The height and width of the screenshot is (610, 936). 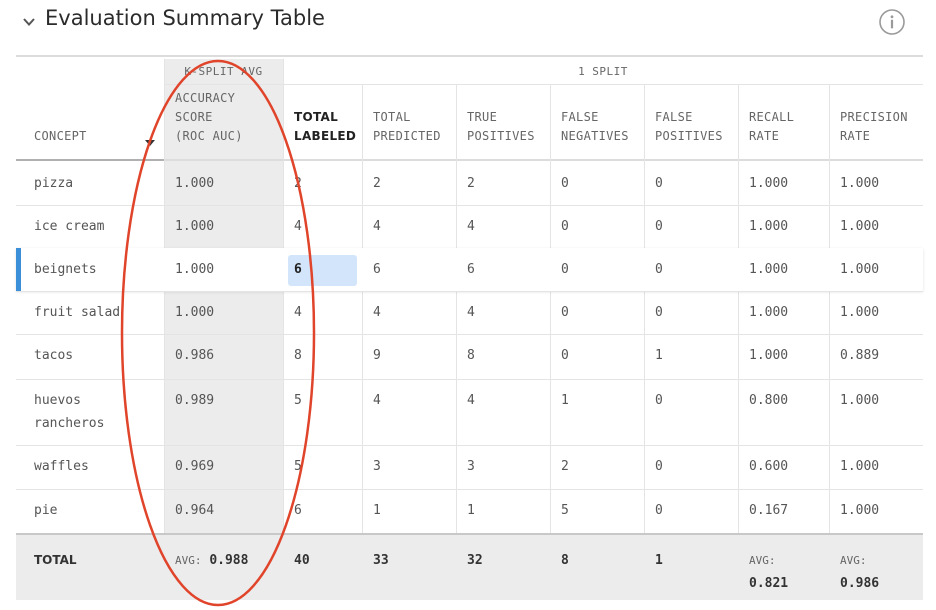 What do you see at coordinates (543, 84) in the screenshot?
I see `group-header-divider` at bounding box center [543, 84].